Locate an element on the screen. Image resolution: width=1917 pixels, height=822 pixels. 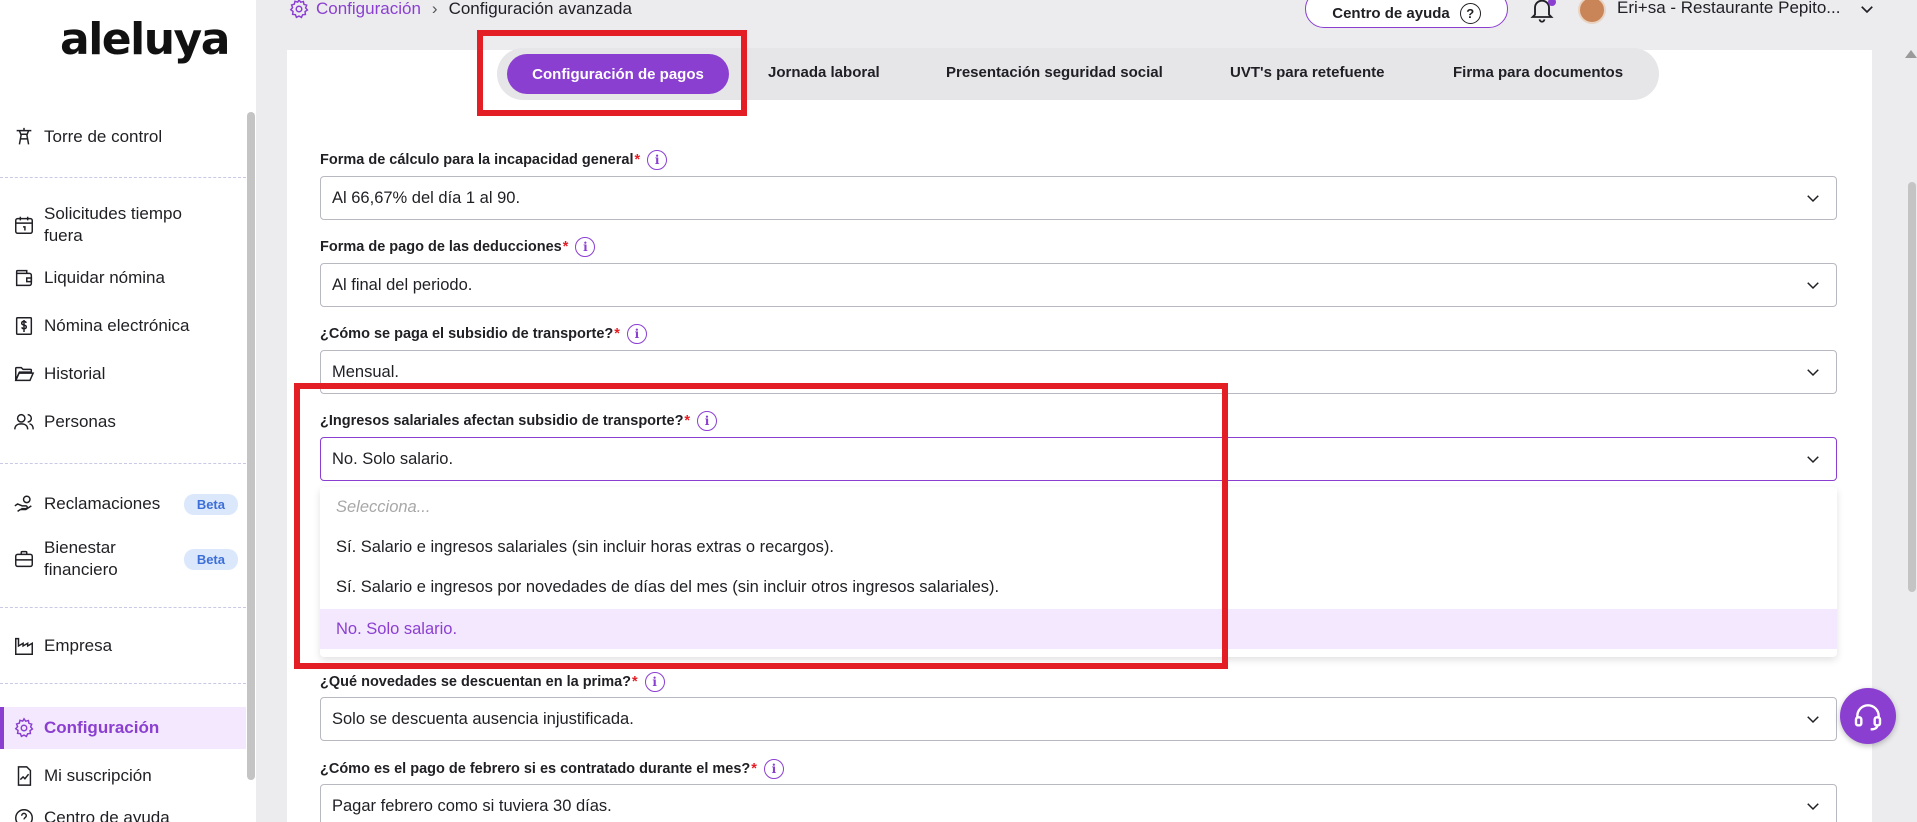
dollar-document-icon is located at coordinates (24, 326).